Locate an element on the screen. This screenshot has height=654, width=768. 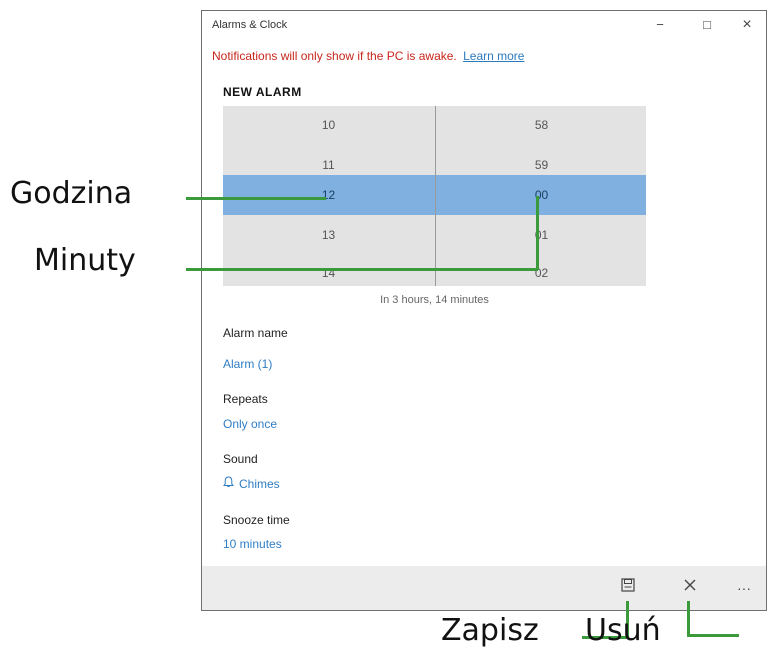
title-bar: Alarms & Clock − □ × is located at coordinates (484, 25).